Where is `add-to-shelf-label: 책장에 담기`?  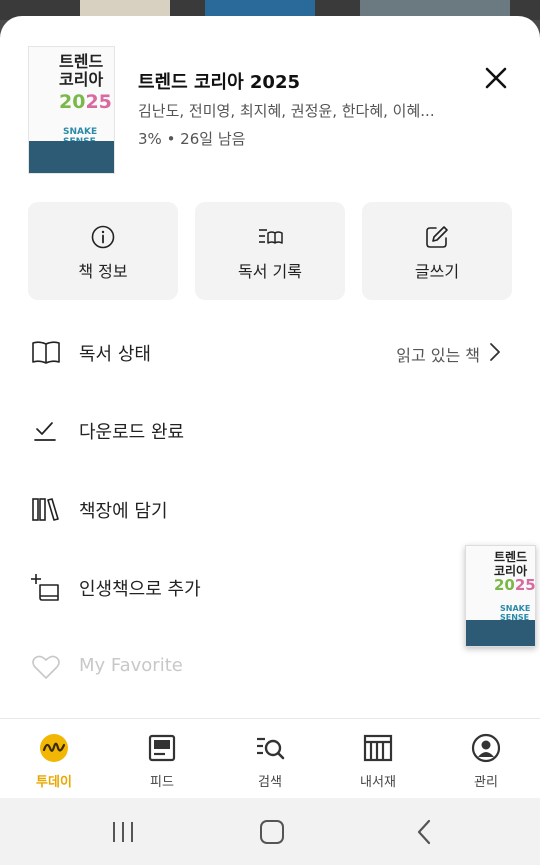 add-to-shelf-label: 책장에 담기 is located at coordinates (123, 511).